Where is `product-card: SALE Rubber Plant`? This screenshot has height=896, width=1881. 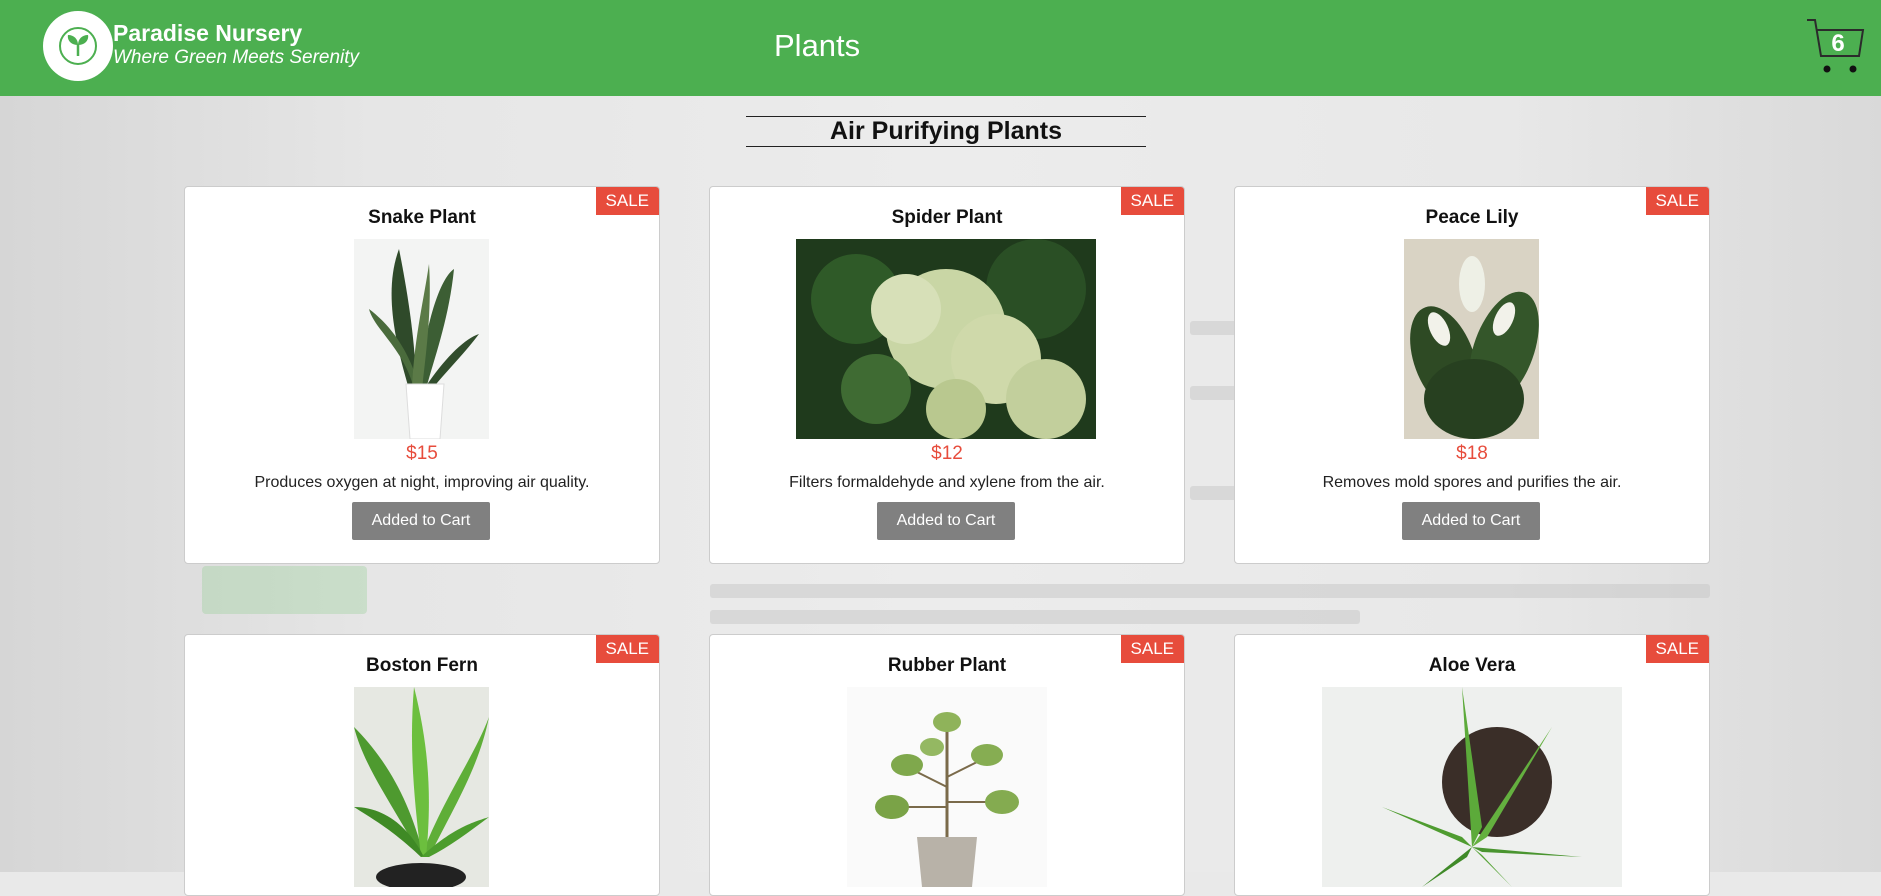
product-card: SALE Rubber Plant is located at coordinates (947, 765).